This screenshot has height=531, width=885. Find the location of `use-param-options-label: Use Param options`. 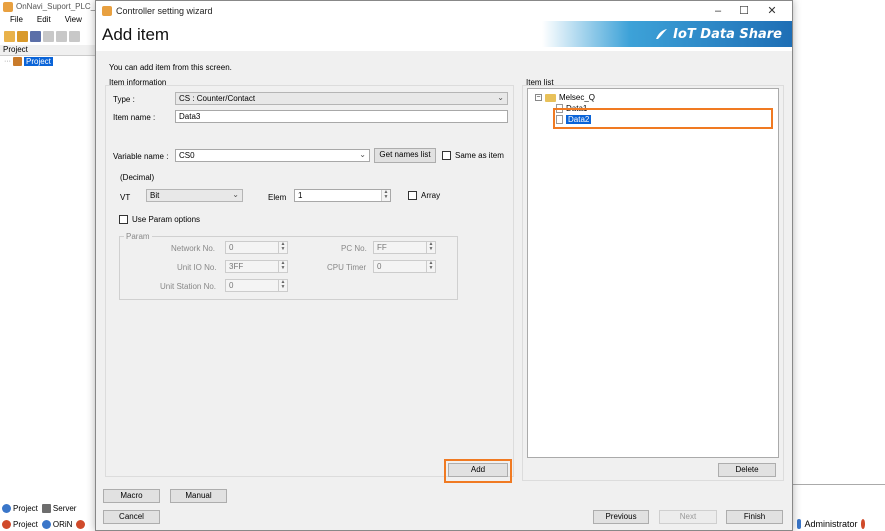

use-param-options-label: Use Param options is located at coordinates (166, 219).